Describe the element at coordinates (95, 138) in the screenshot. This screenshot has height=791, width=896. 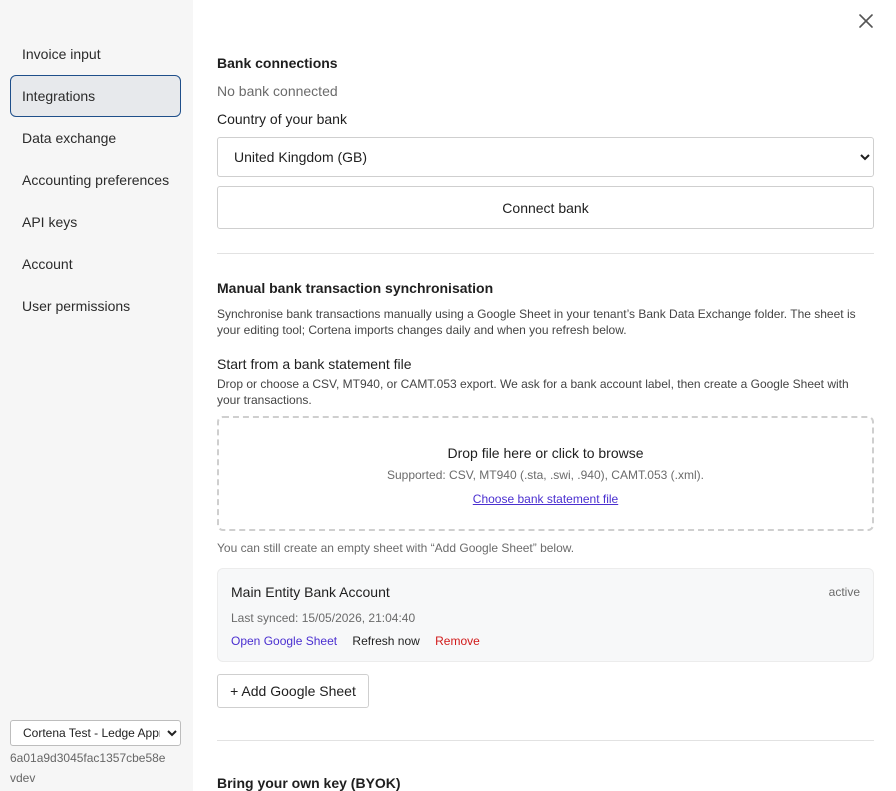
I see `sidebar-item-data-exchange: Data exchange` at that location.